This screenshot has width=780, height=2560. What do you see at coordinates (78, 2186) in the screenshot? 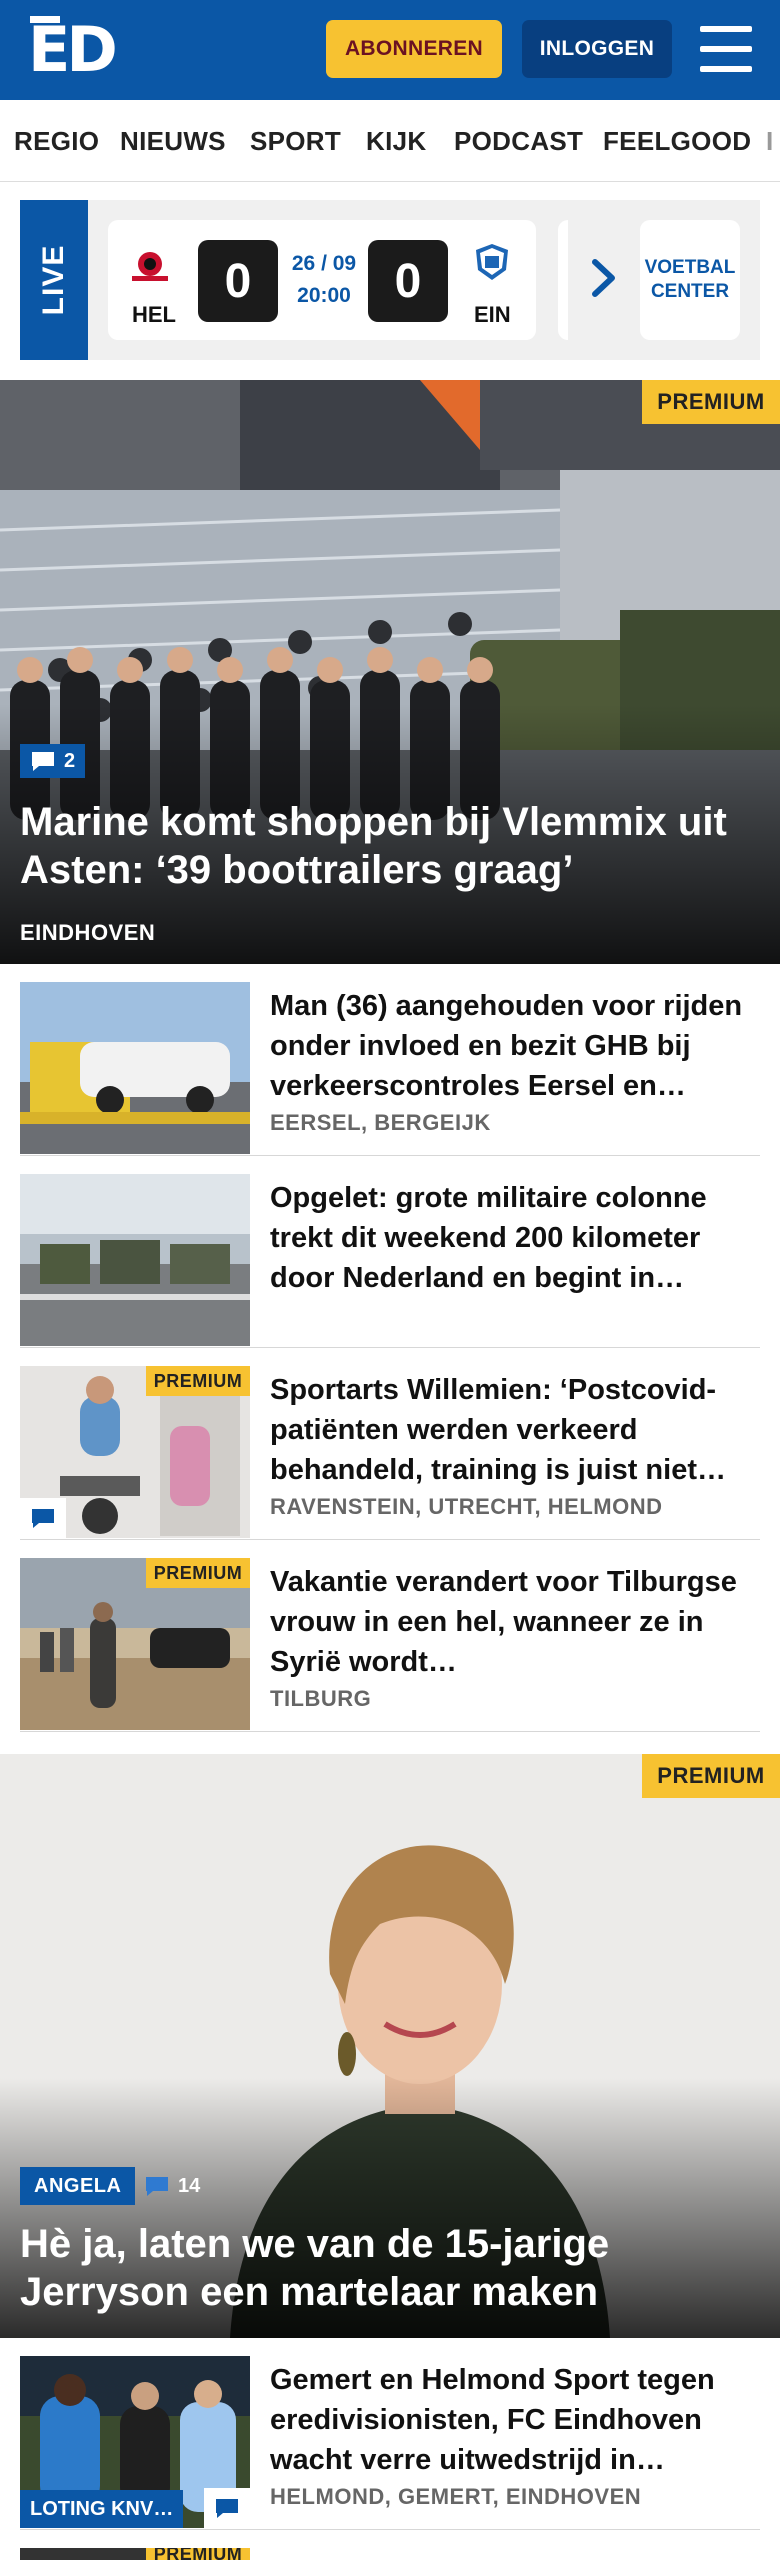
I see `author-tag: ANGELA` at bounding box center [78, 2186].